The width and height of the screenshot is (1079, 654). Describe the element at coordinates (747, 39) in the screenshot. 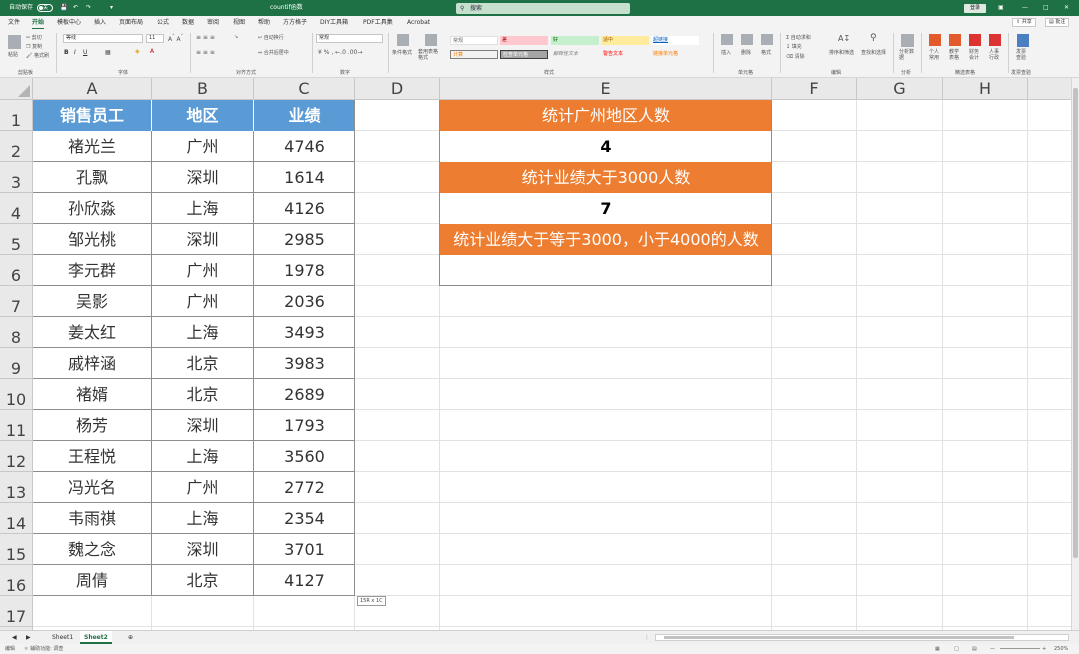

I see `delete-cells-icon` at that location.